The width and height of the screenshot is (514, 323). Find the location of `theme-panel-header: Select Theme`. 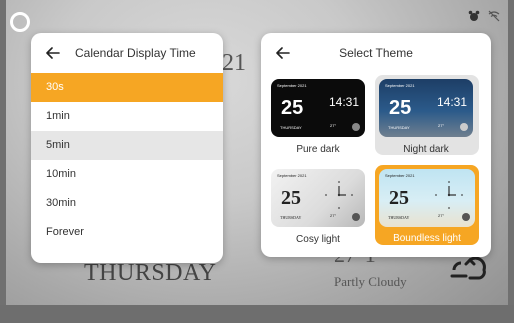

theme-panel-header: Select Theme is located at coordinates (376, 53).